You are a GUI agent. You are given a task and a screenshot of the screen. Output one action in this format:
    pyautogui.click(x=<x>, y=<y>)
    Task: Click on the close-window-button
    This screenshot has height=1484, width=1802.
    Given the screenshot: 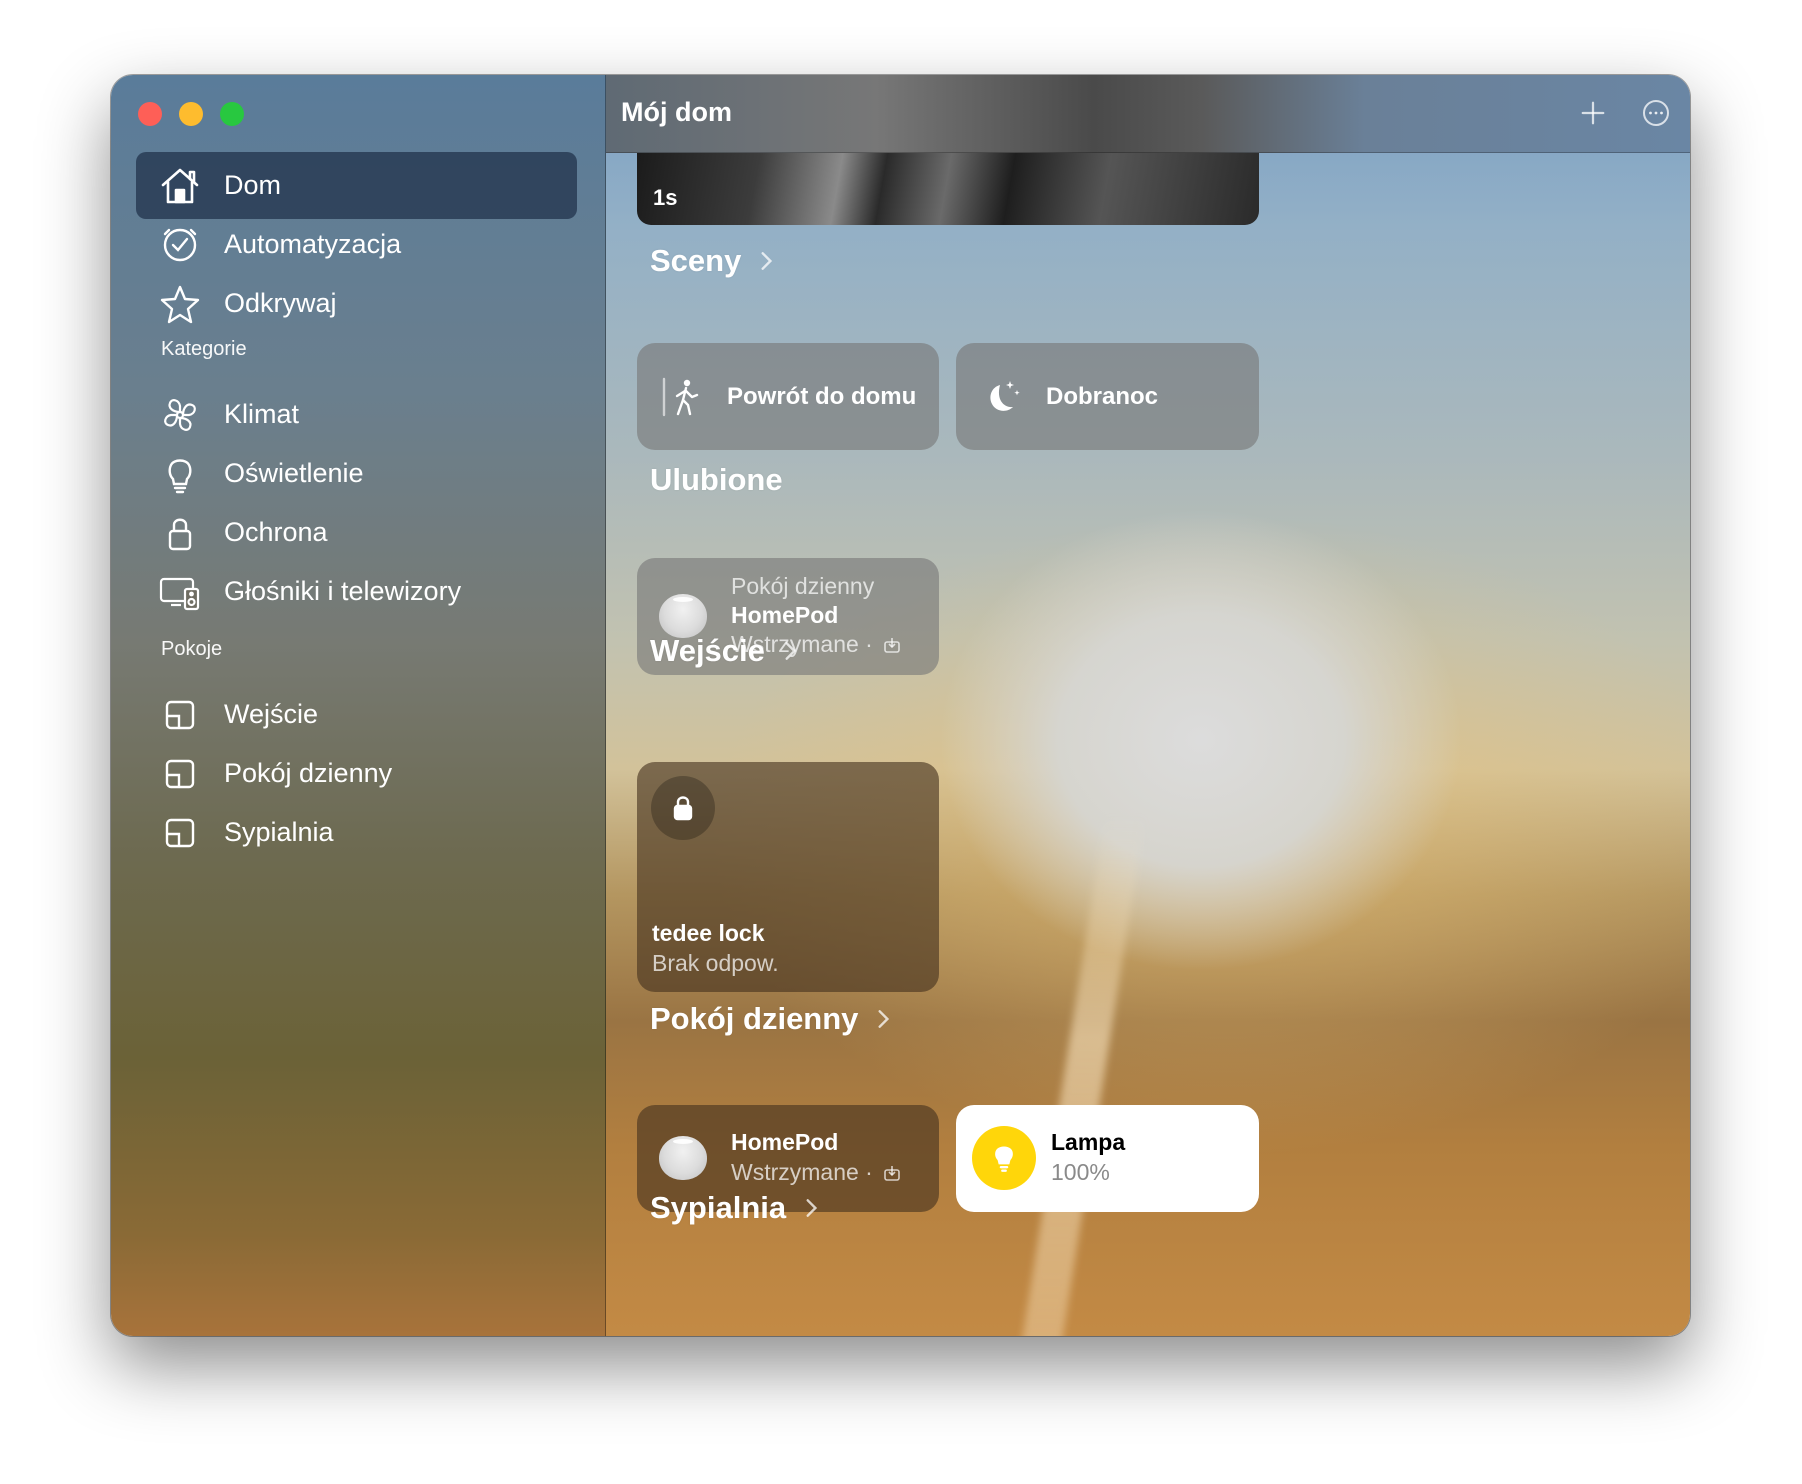 What is the action you would take?
    pyautogui.click(x=150, y=114)
    